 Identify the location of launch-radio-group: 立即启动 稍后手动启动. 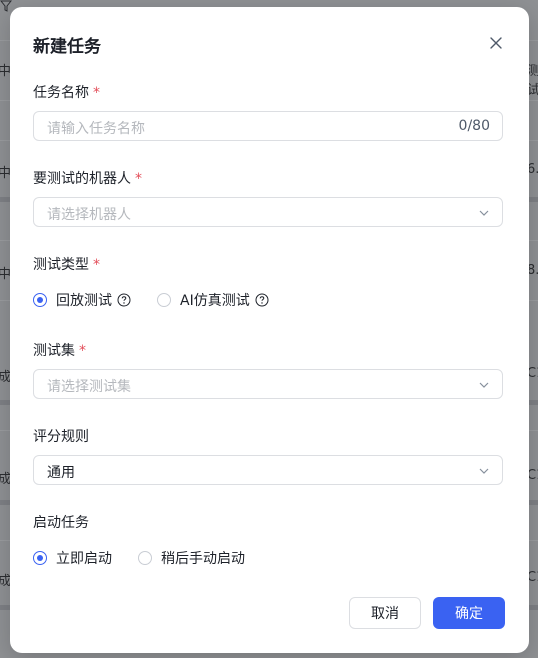
(152, 558).